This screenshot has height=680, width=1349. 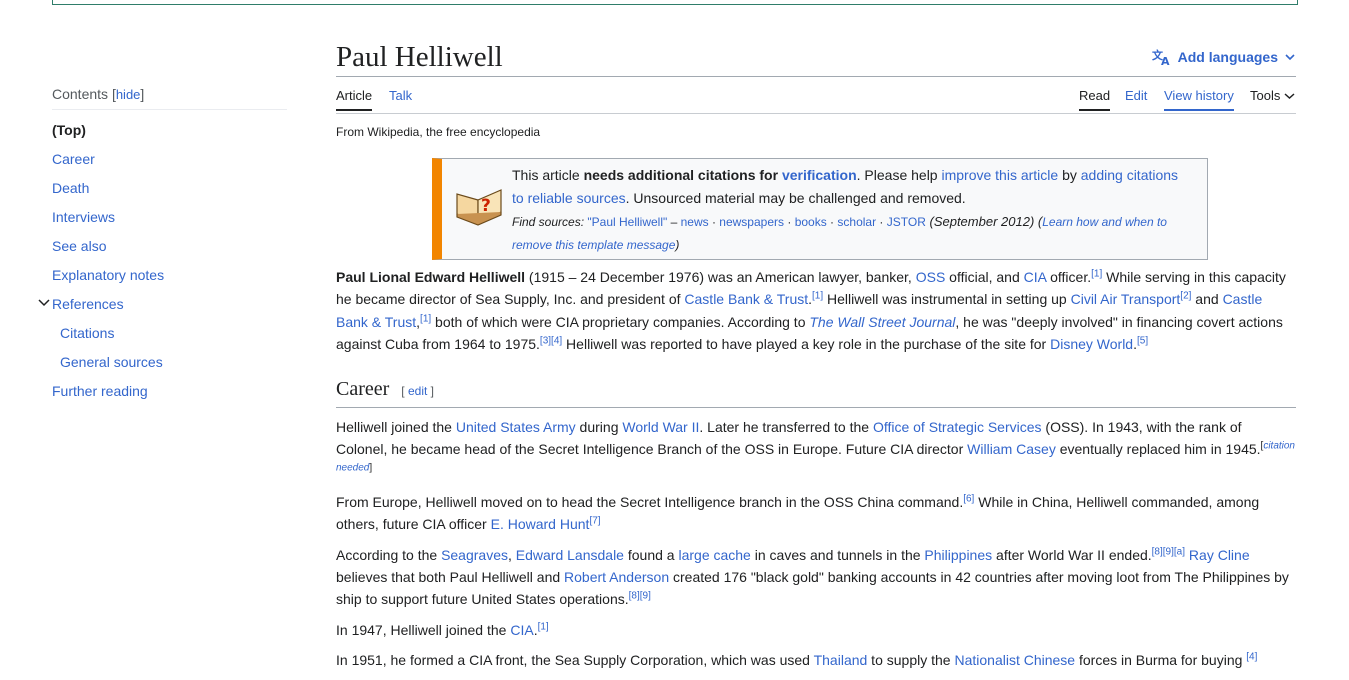 I want to click on section-edit: [ edit ], so click(x=417, y=391).